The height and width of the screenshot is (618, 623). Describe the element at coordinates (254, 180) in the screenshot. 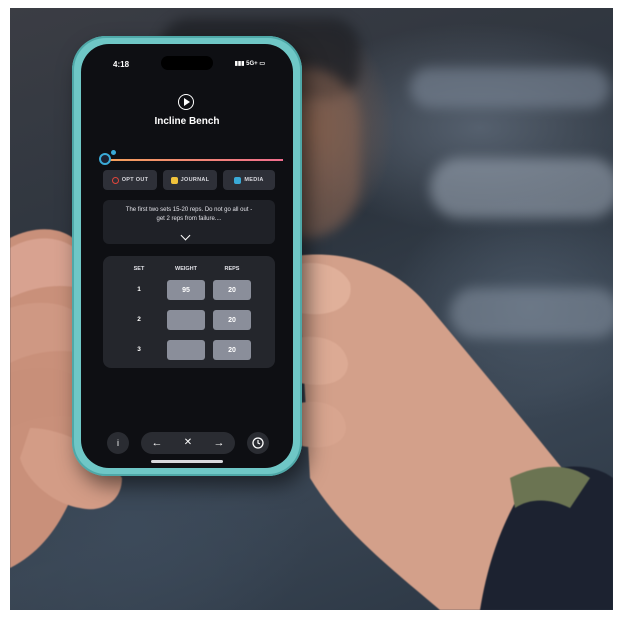

I see `media-label: MEDIA` at that location.